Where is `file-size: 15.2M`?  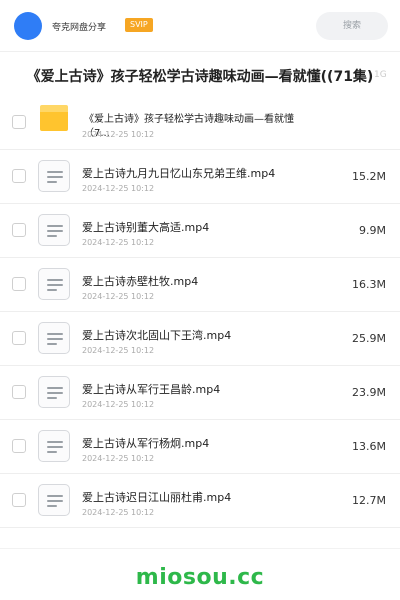
file-size: 15.2M is located at coordinates (369, 176).